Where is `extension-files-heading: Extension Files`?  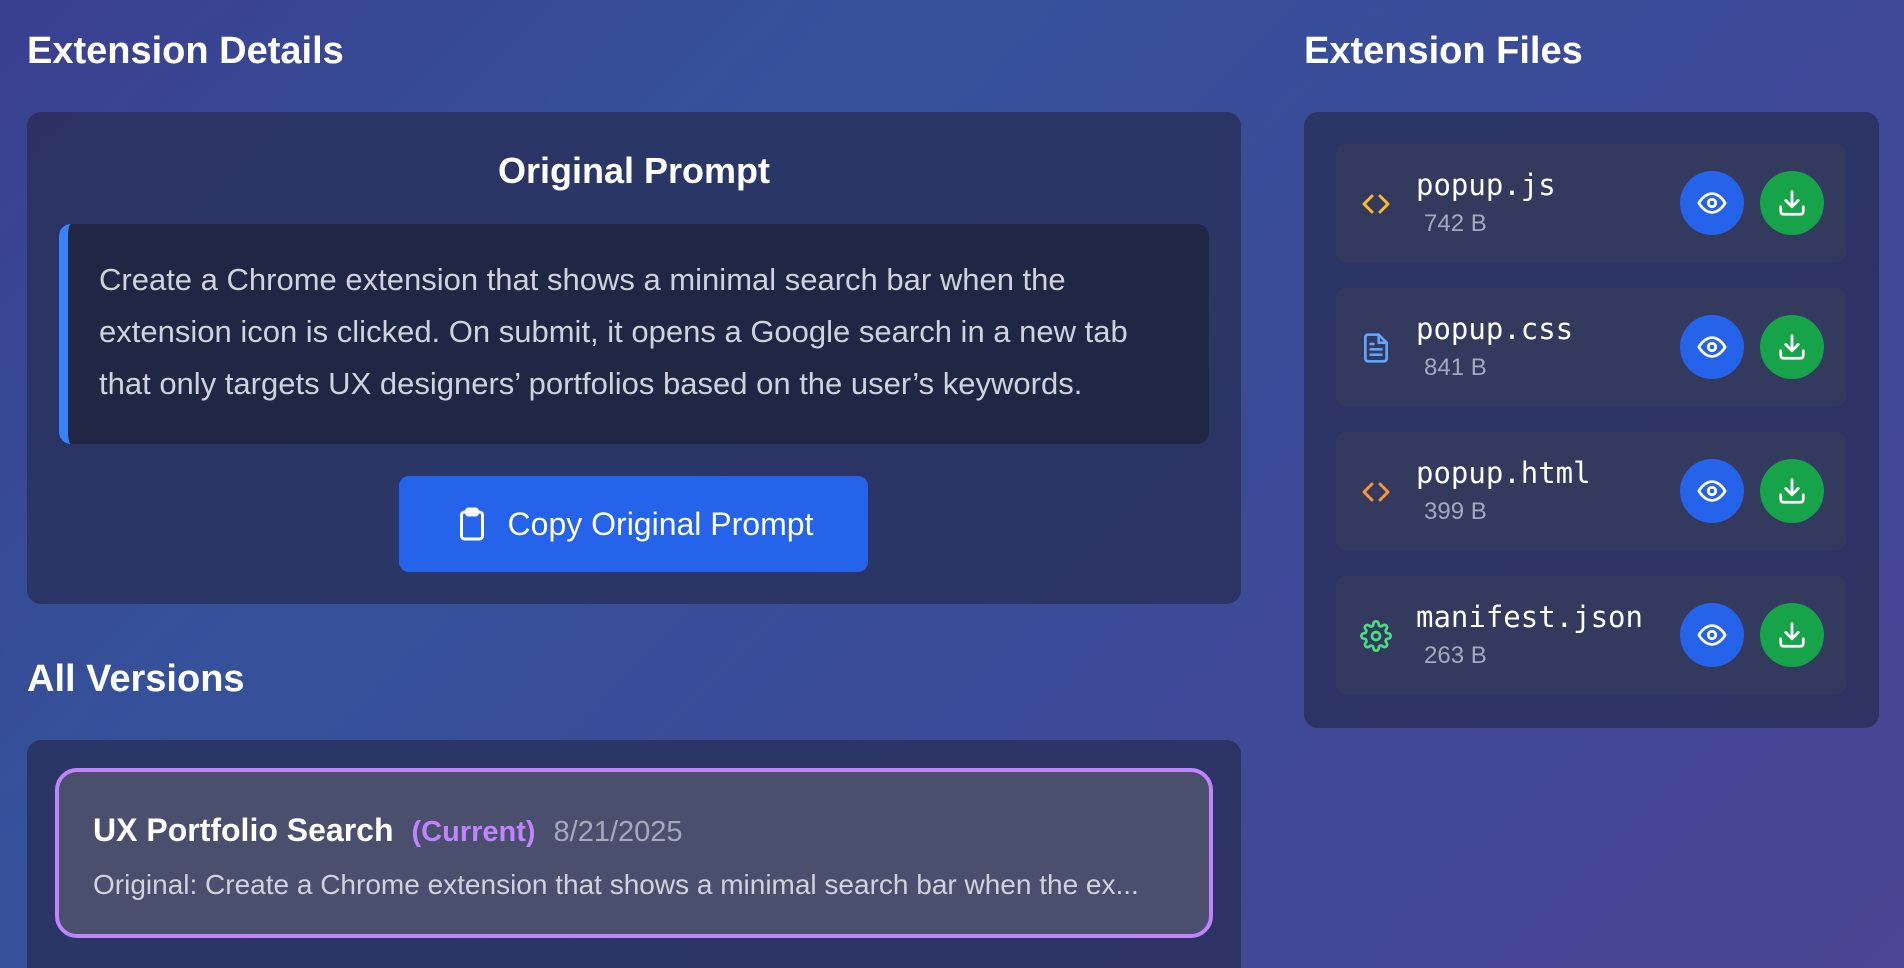 extension-files-heading: Extension Files is located at coordinates (1443, 51).